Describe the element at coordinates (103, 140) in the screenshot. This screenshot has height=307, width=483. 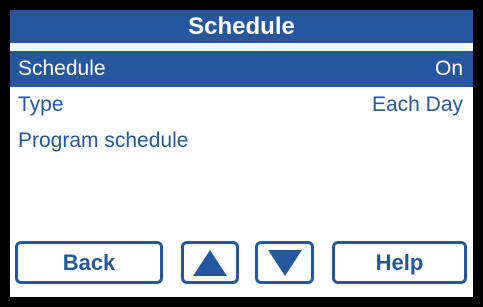
I see `menu-item-label: Program schedule` at that location.